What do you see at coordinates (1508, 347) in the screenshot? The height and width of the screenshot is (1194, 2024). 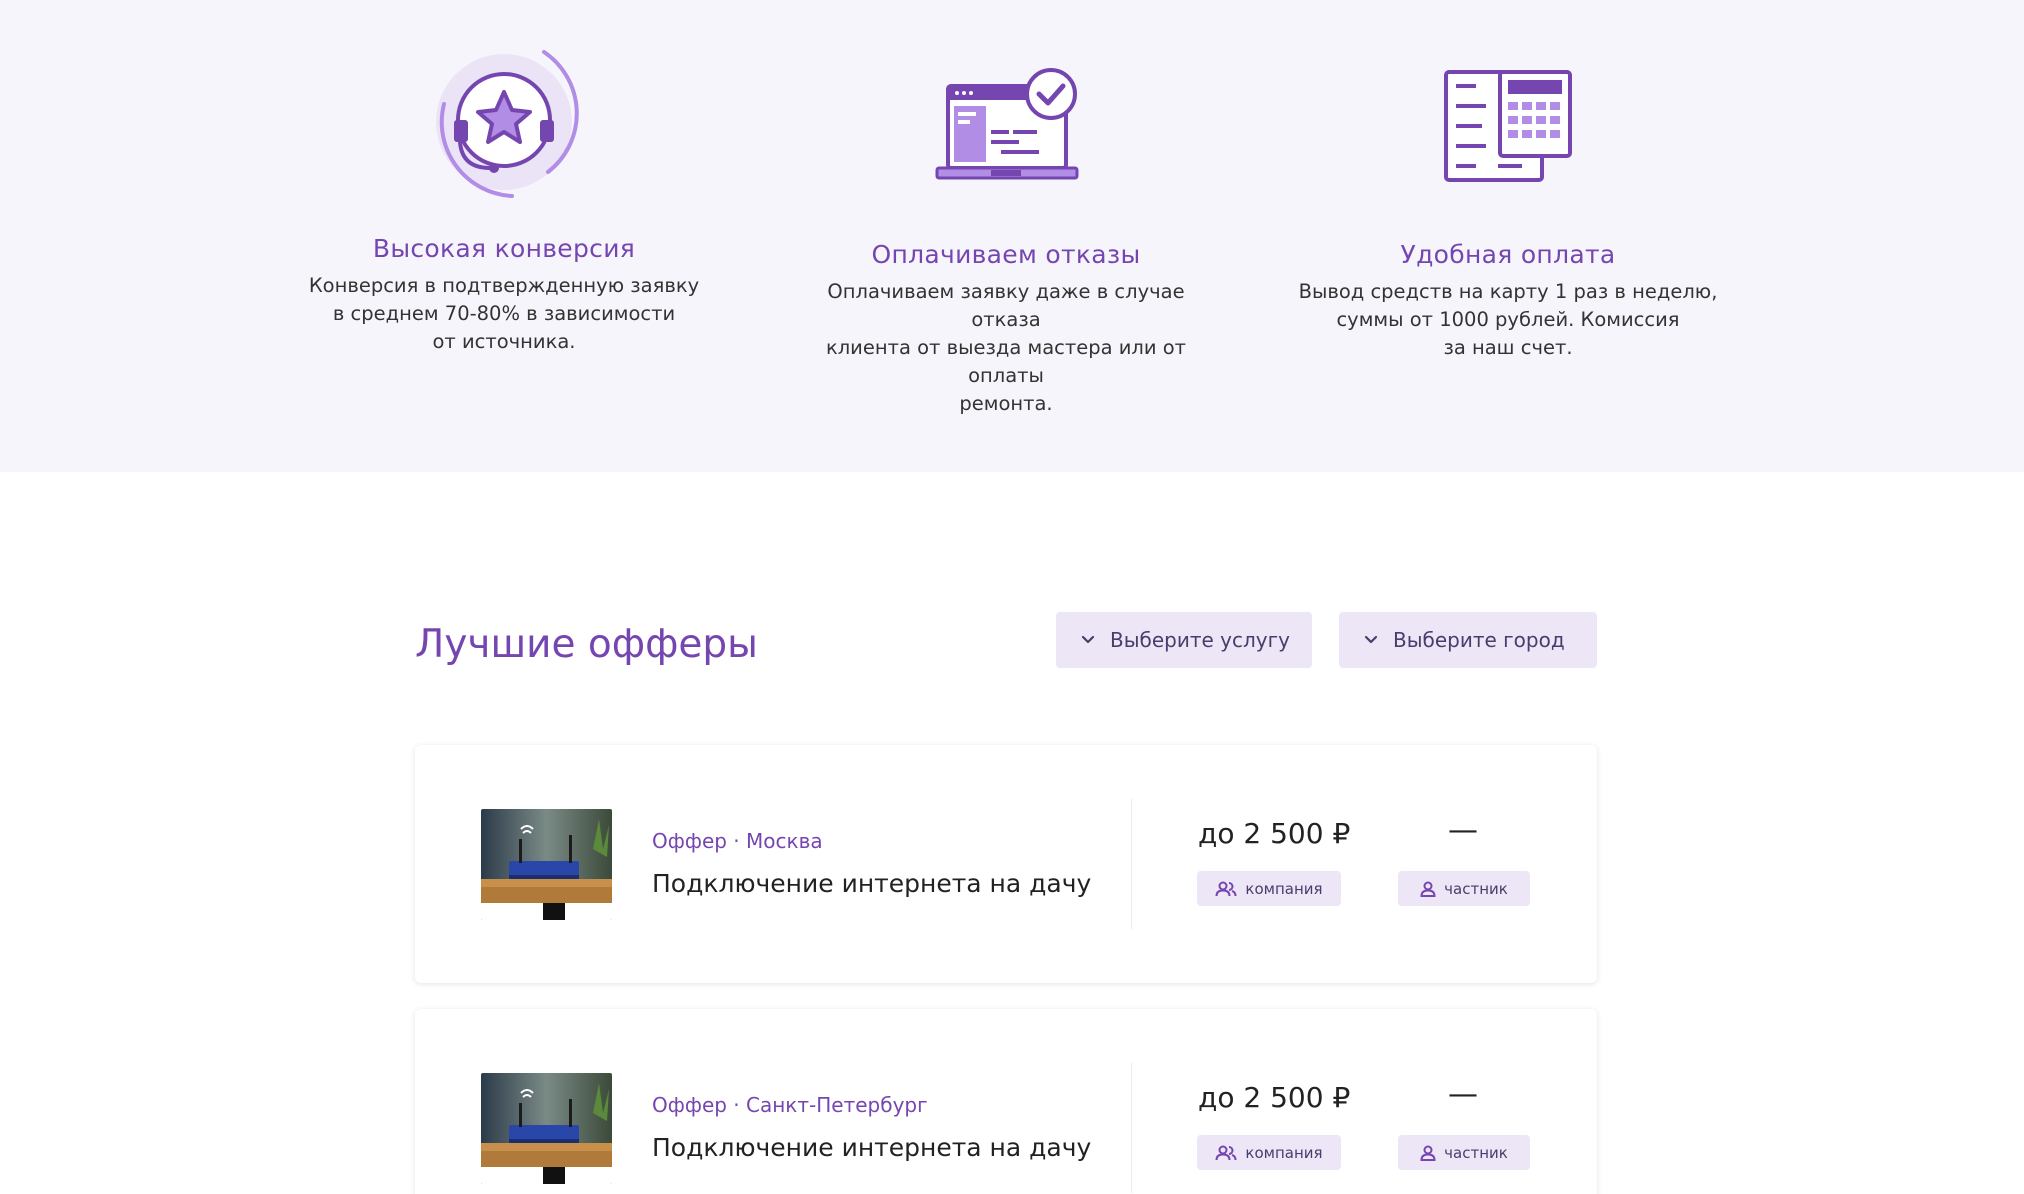 I see `feature-line: за наш счет.` at bounding box center [1508, 347].